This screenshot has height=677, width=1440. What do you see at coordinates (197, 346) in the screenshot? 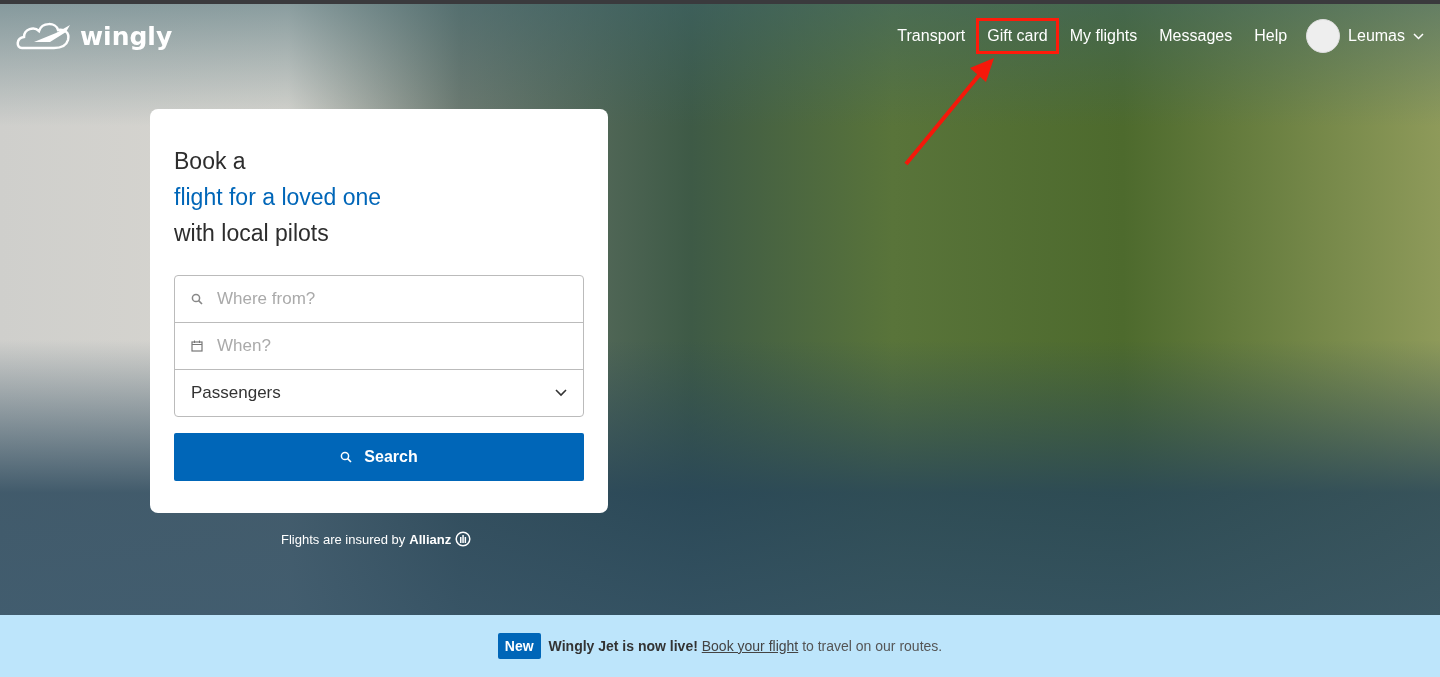
I see `calendar-icon` at bounding box center [197, 346].